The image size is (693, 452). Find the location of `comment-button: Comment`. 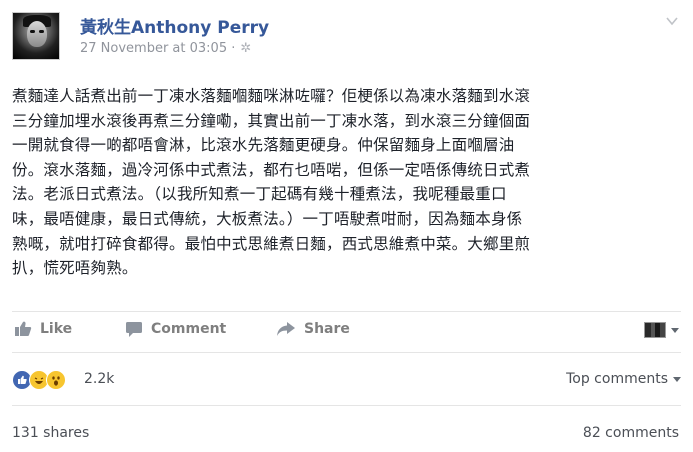

comment-button: Comment is located at coordinates (175, 329).